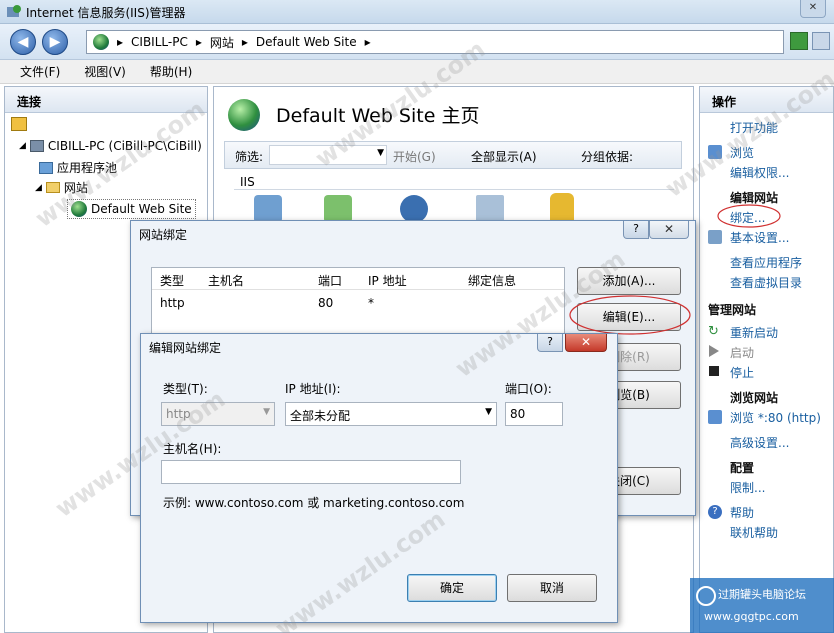 Image resolution: width=834 pixels, height=633 pixels. Describe the element at coordinates (378, 116) in the screenshot. I see `page-title: Default Web Site 主页` at that location.